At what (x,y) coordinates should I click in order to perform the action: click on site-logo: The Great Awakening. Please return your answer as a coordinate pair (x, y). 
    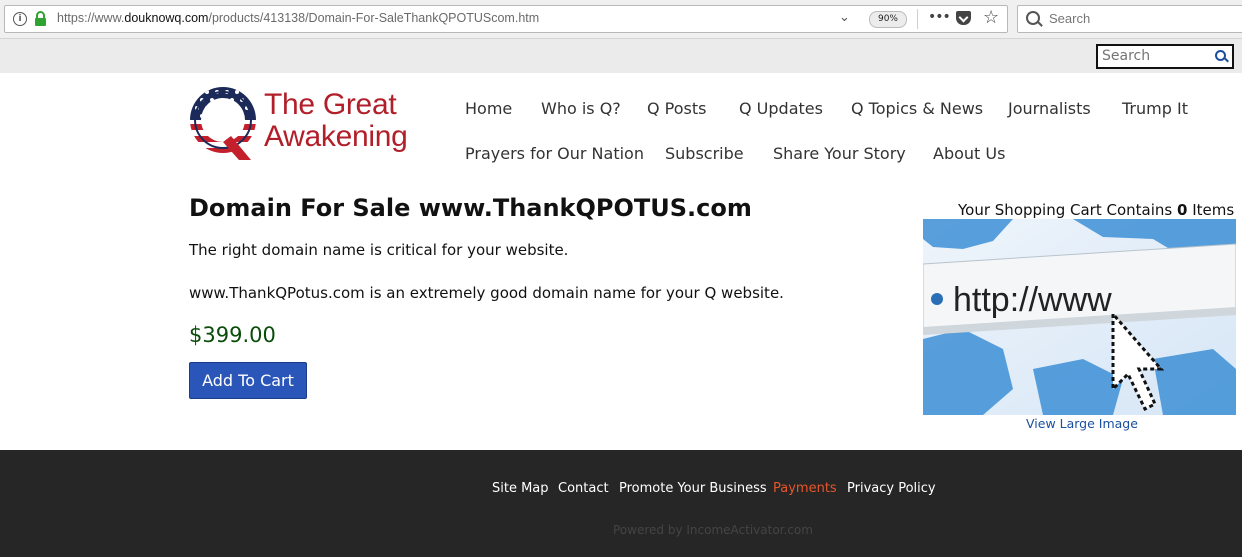
    Looking at the image, I should click on (309, 125).